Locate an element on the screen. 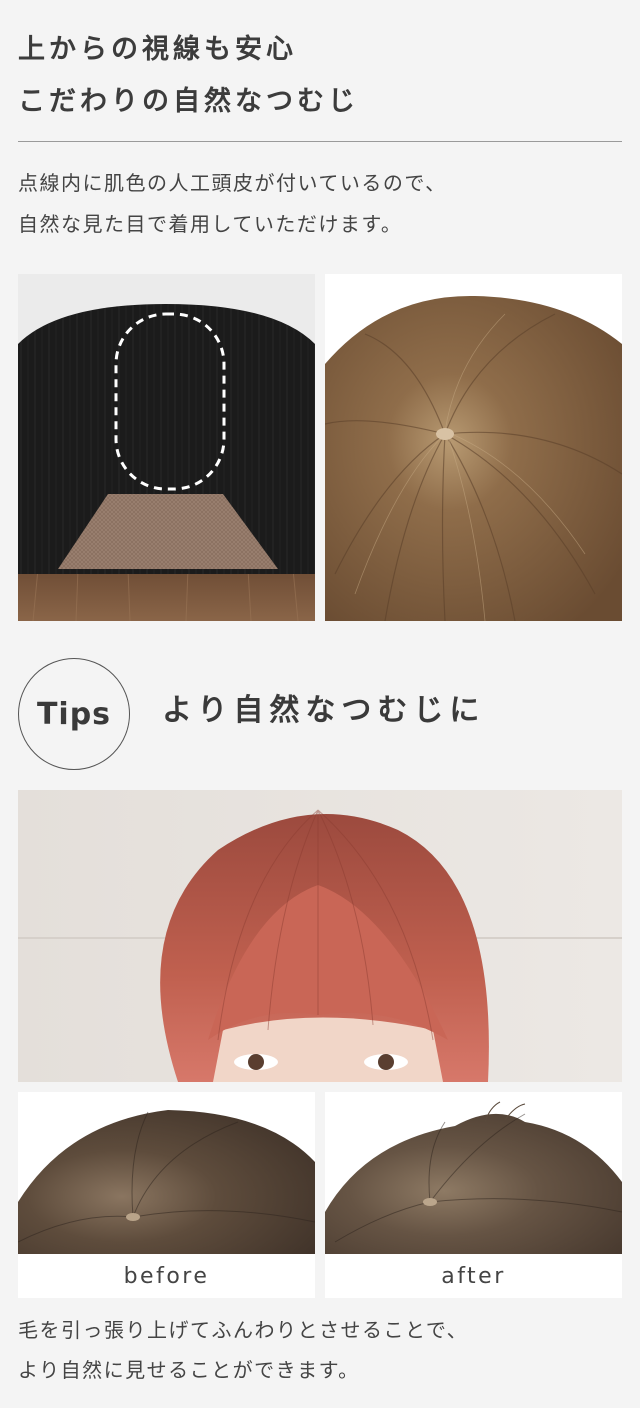 This screenshot has width=640, height=1408. before-crown-photo is located at coordinates (166, 1173).